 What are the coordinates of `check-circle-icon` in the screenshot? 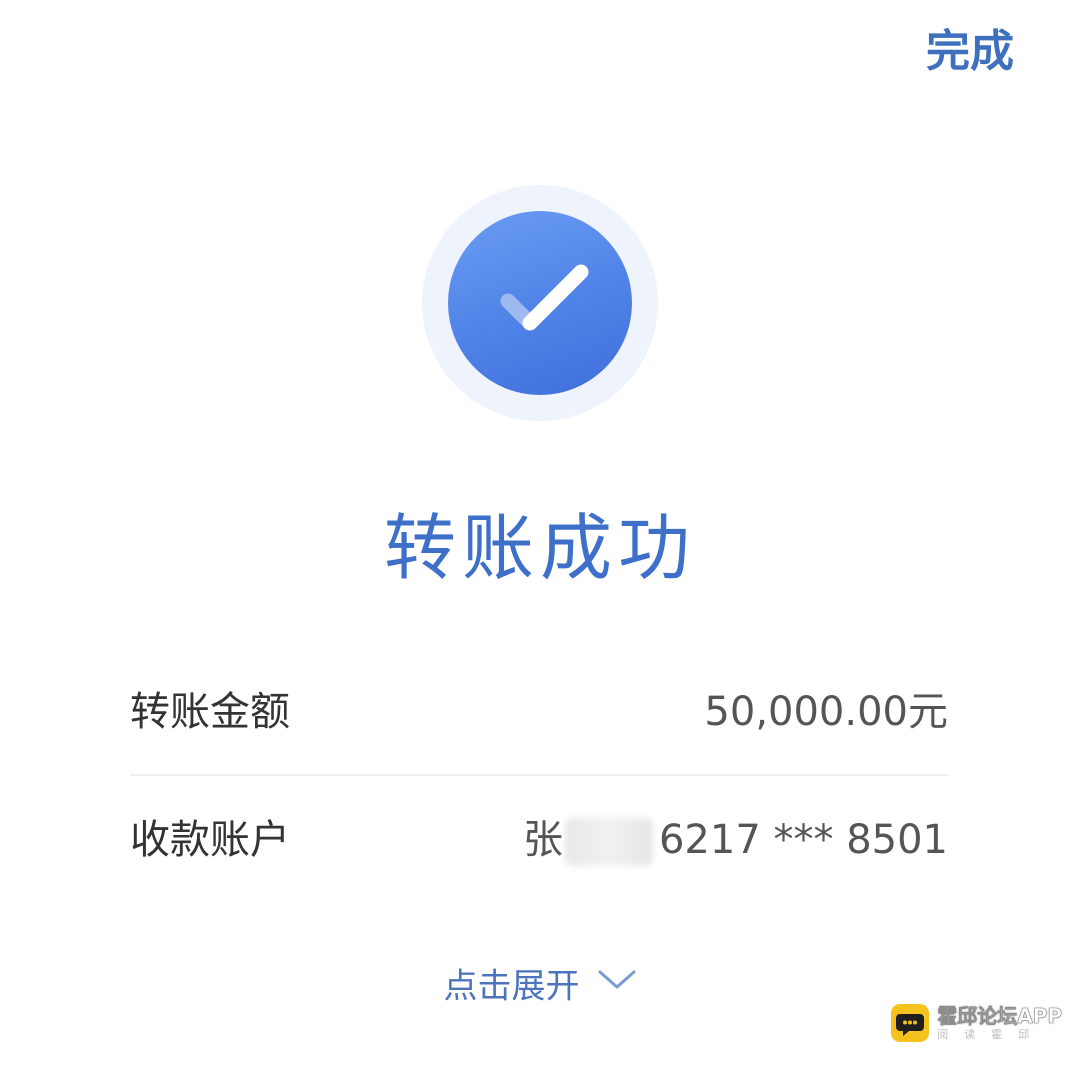 It's located at (540, 303).